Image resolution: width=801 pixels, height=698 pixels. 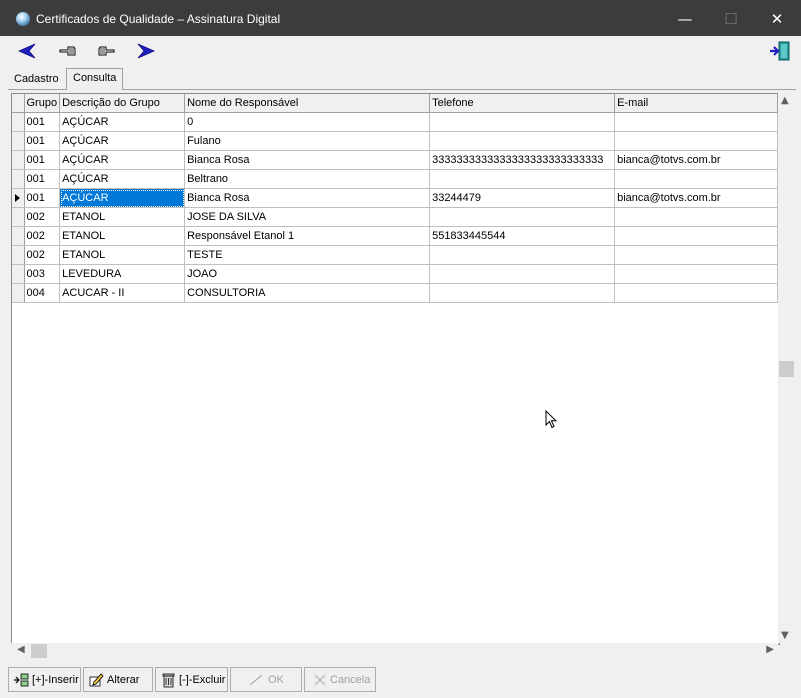 I want to click on vertical-scroll-thumb, so click(x=786, y=369).